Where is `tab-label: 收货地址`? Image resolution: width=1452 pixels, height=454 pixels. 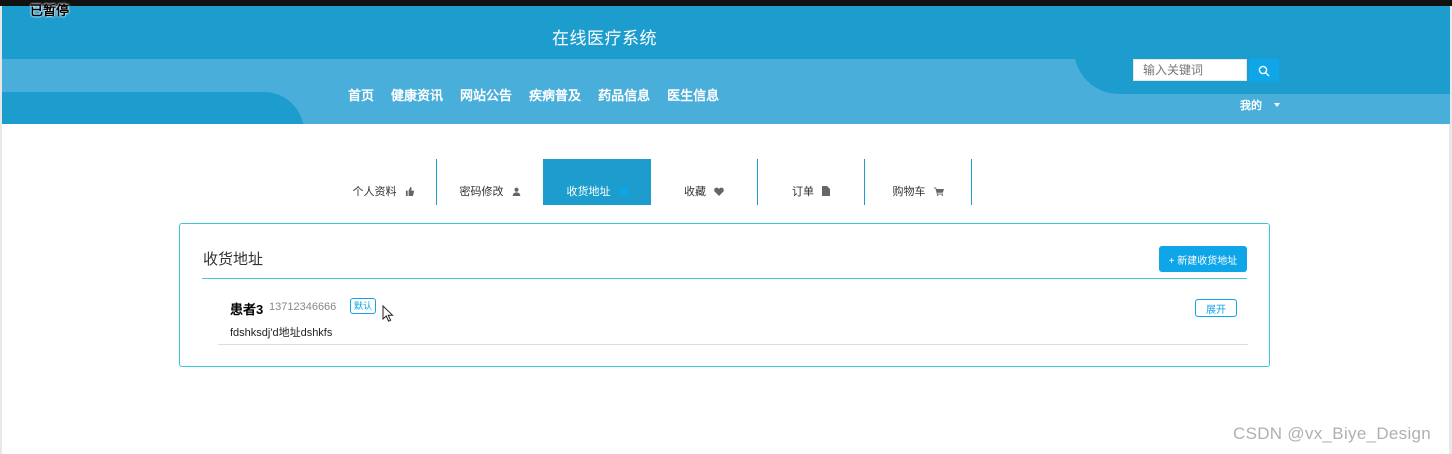
tab-label: 收货地址 is located at coordinates (588, 192).